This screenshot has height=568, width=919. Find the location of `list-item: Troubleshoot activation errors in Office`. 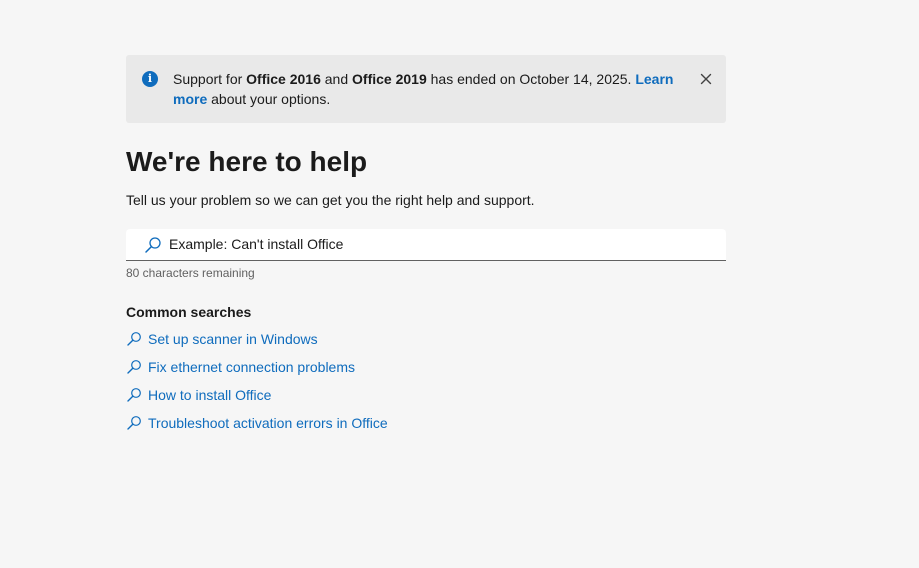

list-item: Troubleshoot activation errors in Office is located at coordinates (257, 423).